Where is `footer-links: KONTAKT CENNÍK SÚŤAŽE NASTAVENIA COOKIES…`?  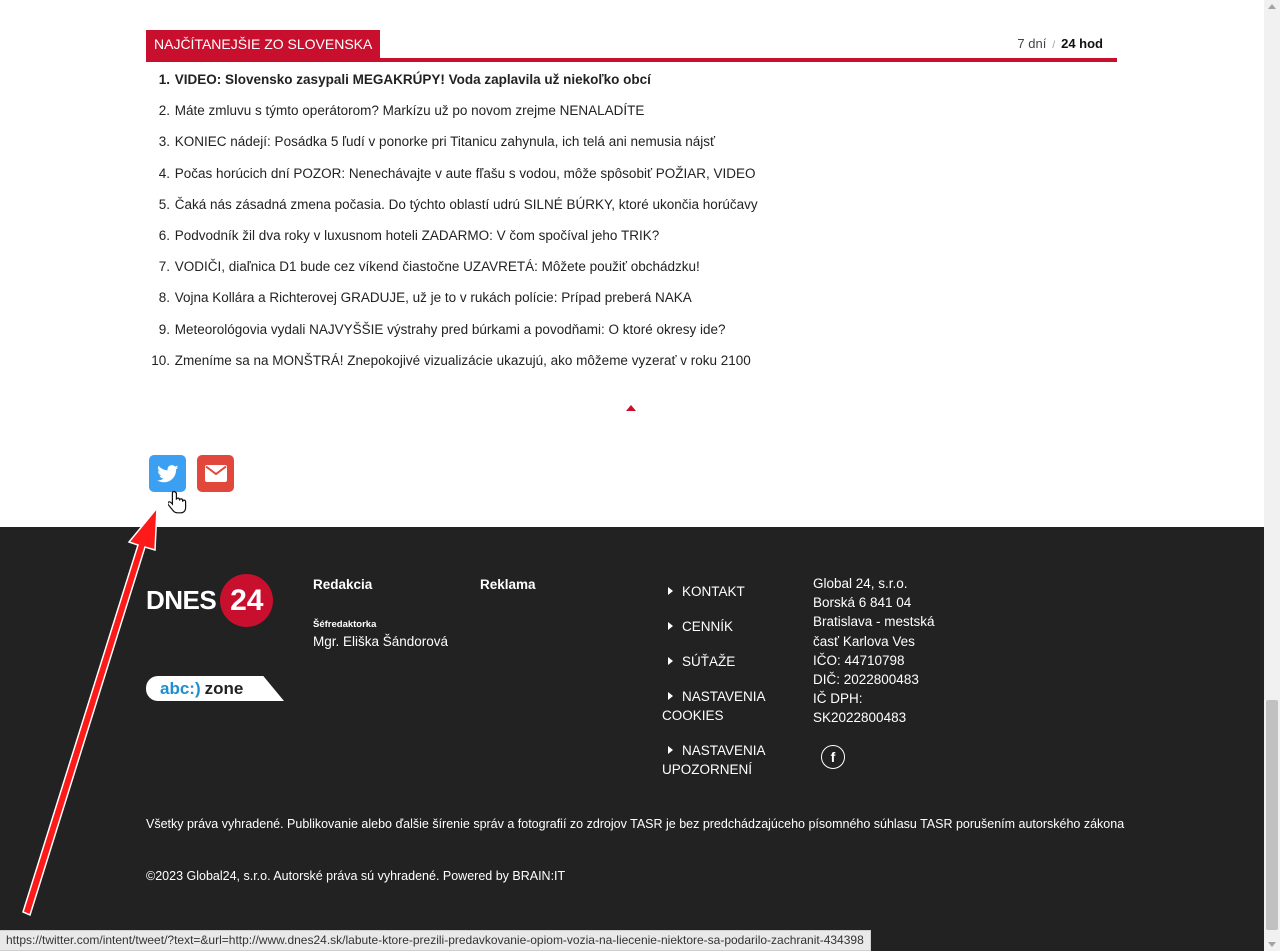 footer-links: KONTAKT CENNÍK SÚŤAŽE NASTAVENIA COOKIES… is located at coordinates (727, 688).